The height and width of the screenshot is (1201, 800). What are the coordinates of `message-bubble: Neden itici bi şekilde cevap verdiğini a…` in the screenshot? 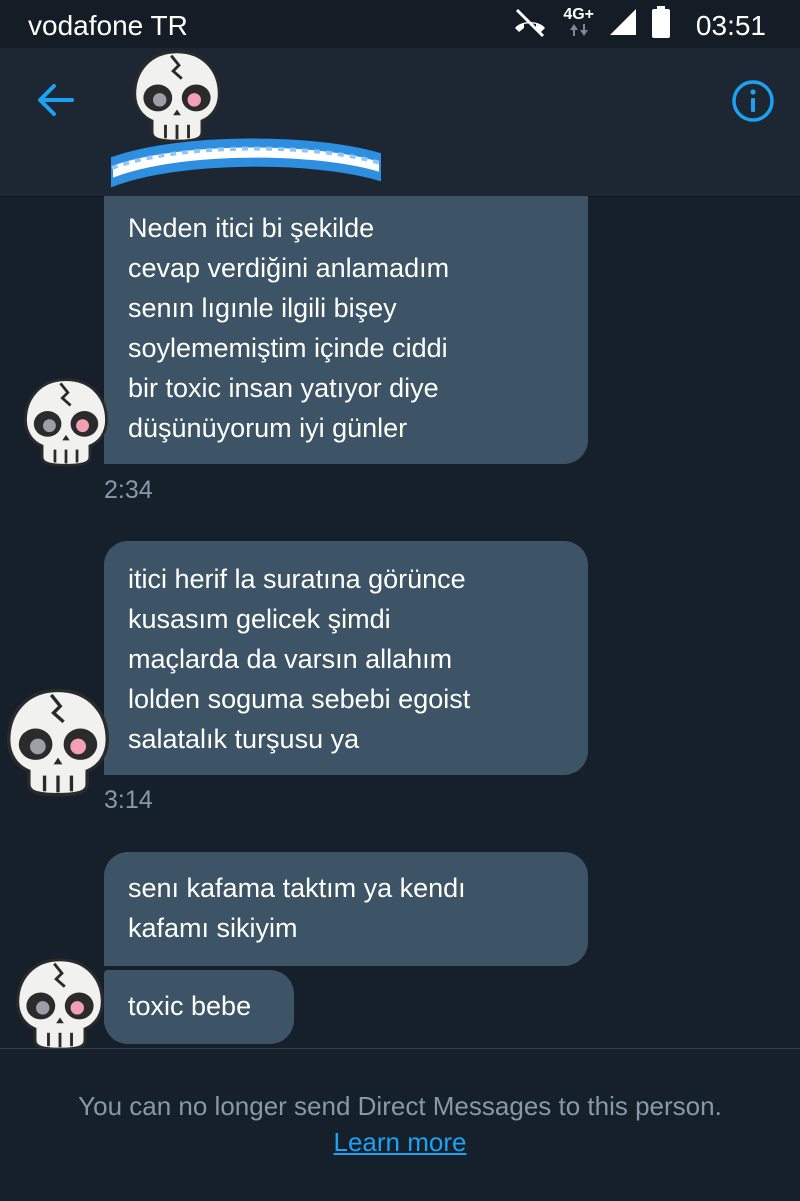 It's located at (346, 330).